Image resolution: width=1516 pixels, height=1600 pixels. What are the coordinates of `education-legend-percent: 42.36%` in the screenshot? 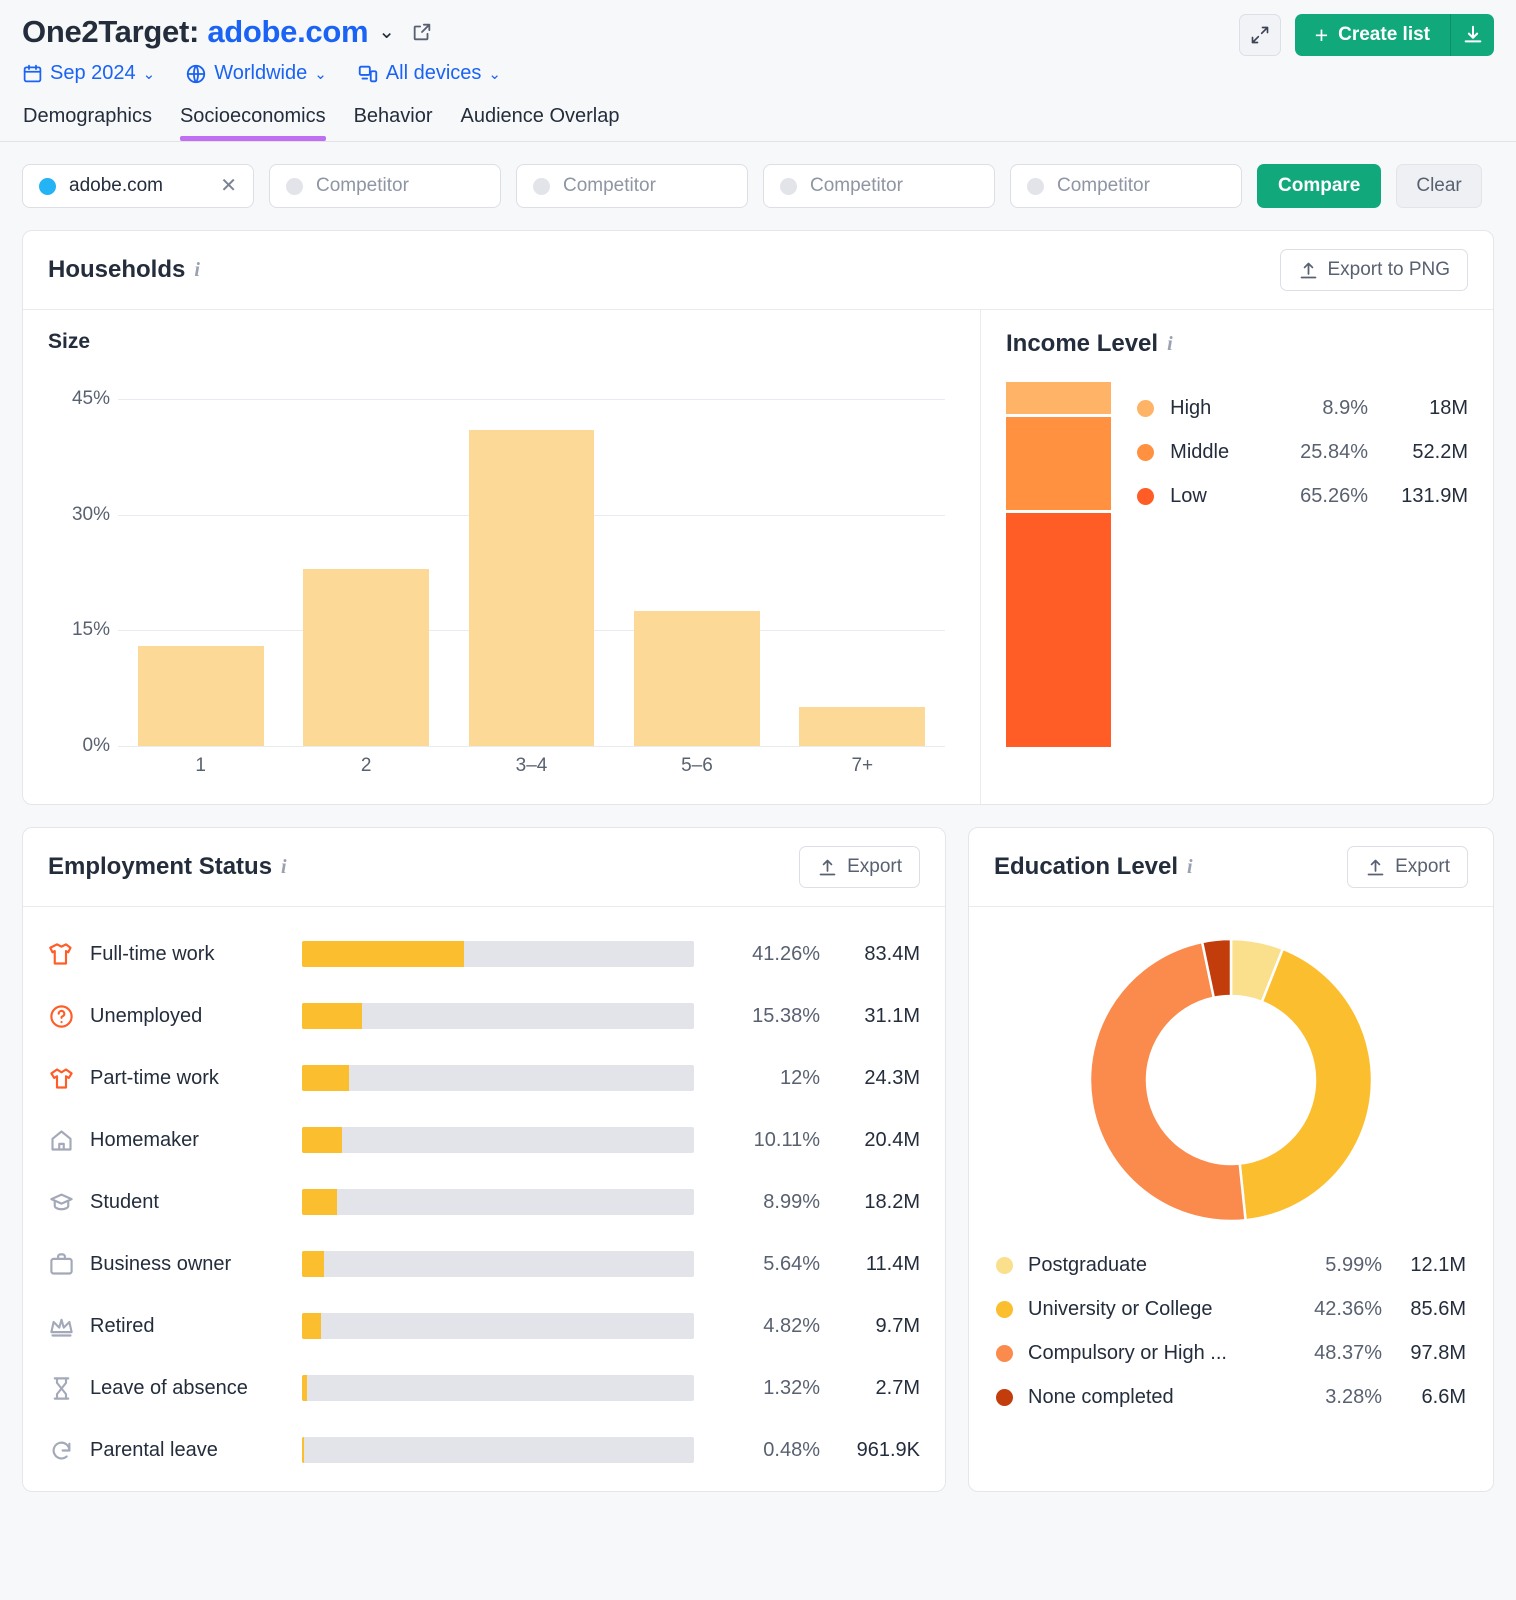 It's located at (1348, 1308).